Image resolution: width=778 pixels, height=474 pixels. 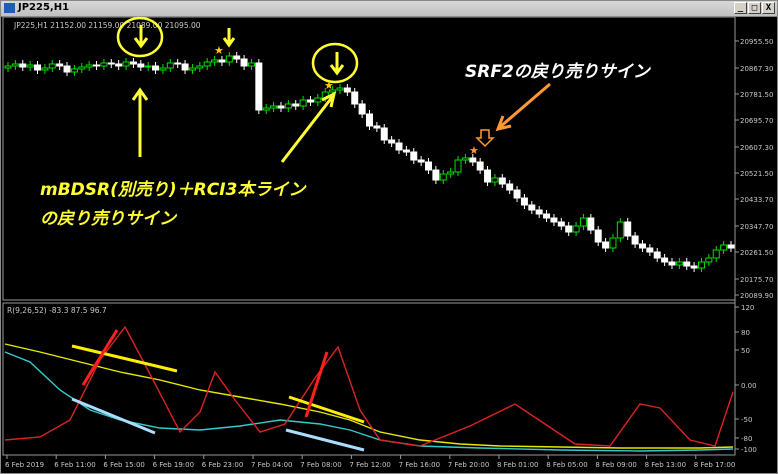 I want to click on time-label: 7 Feb 12:00, so click(x=369, y=465).